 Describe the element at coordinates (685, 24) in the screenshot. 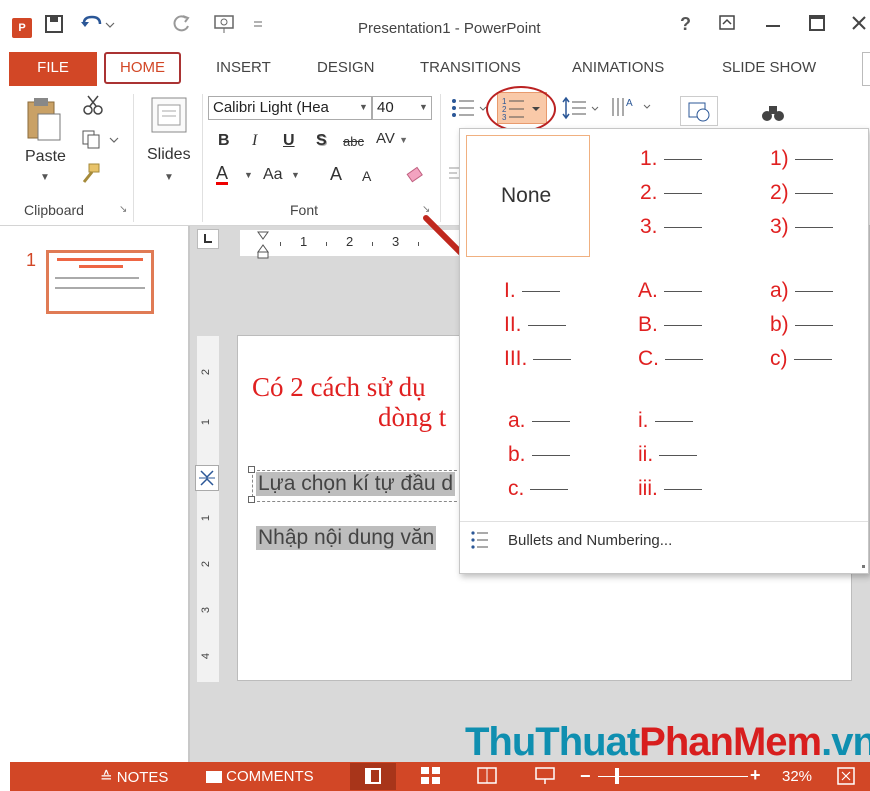

I see `help-button: ?` at that location.